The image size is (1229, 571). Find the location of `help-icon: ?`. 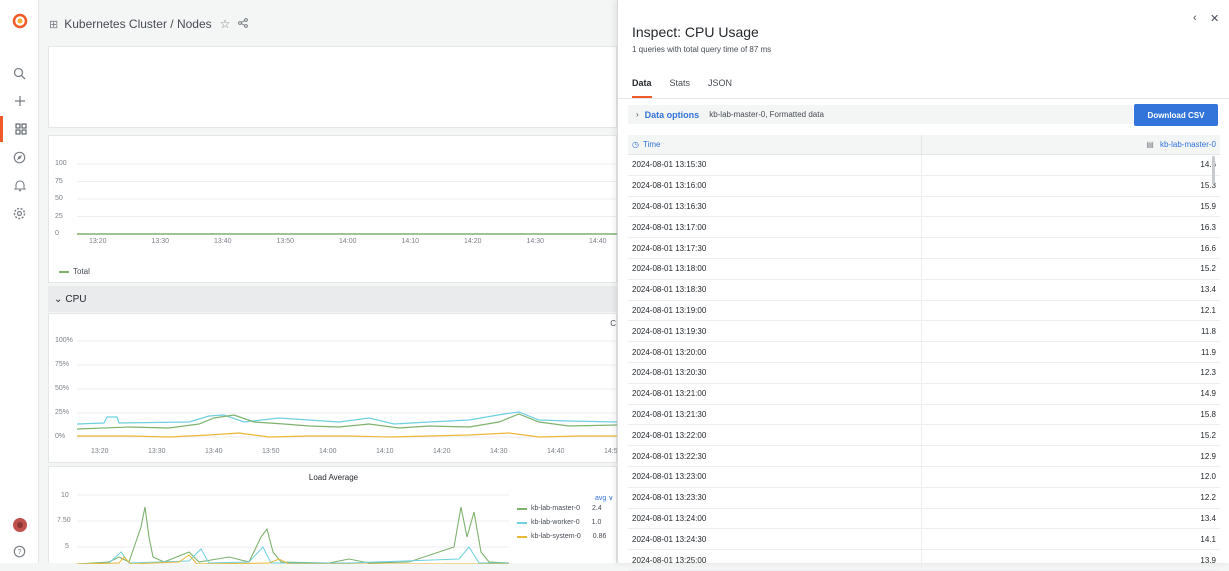

help-icon: ? is located at coordinates (19, 551).